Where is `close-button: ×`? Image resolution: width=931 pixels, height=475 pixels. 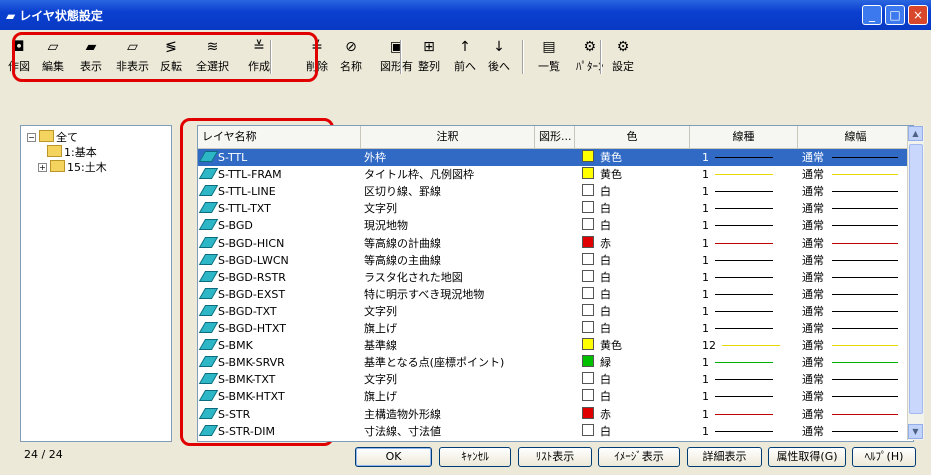
close-button: × is located at coordinates (918, 15).